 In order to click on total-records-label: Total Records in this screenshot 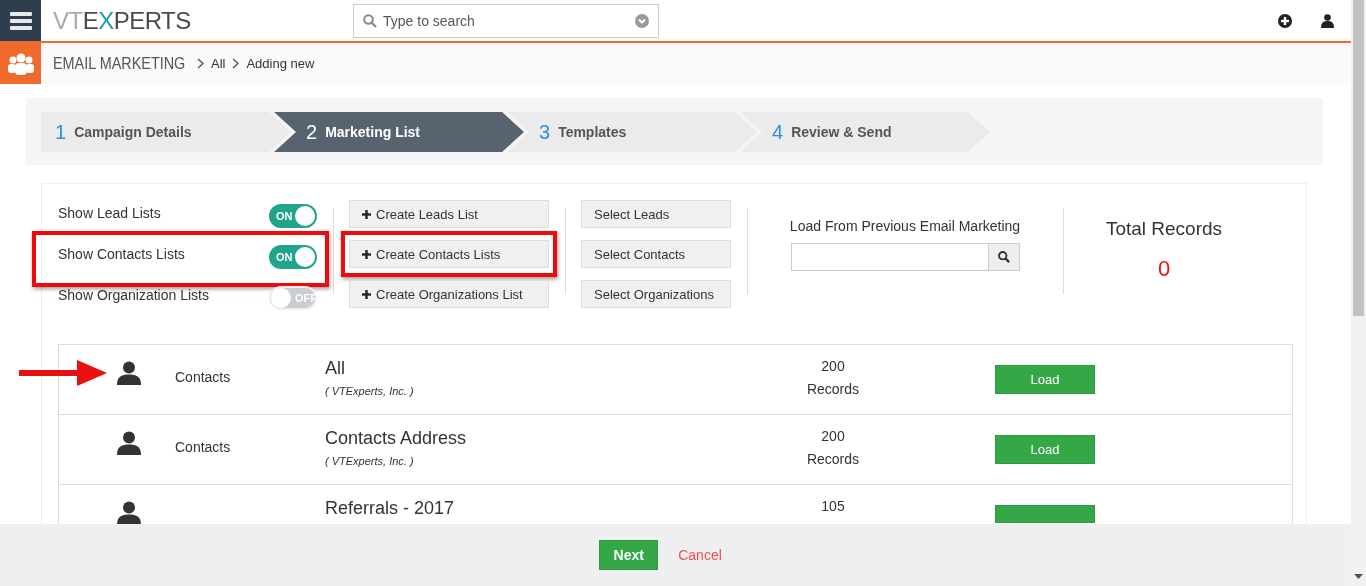, I will do `click(1164, 229)`.